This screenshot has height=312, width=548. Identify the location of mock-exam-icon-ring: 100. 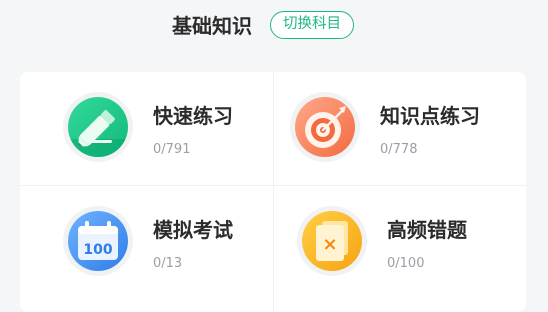
(98, 241).